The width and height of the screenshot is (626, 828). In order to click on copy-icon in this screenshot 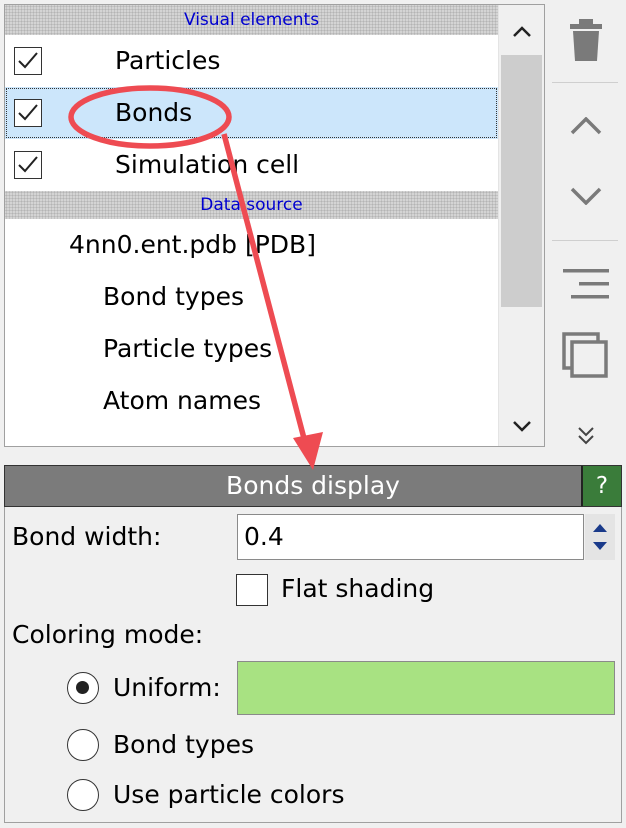, I will do `click(585, 355)`.